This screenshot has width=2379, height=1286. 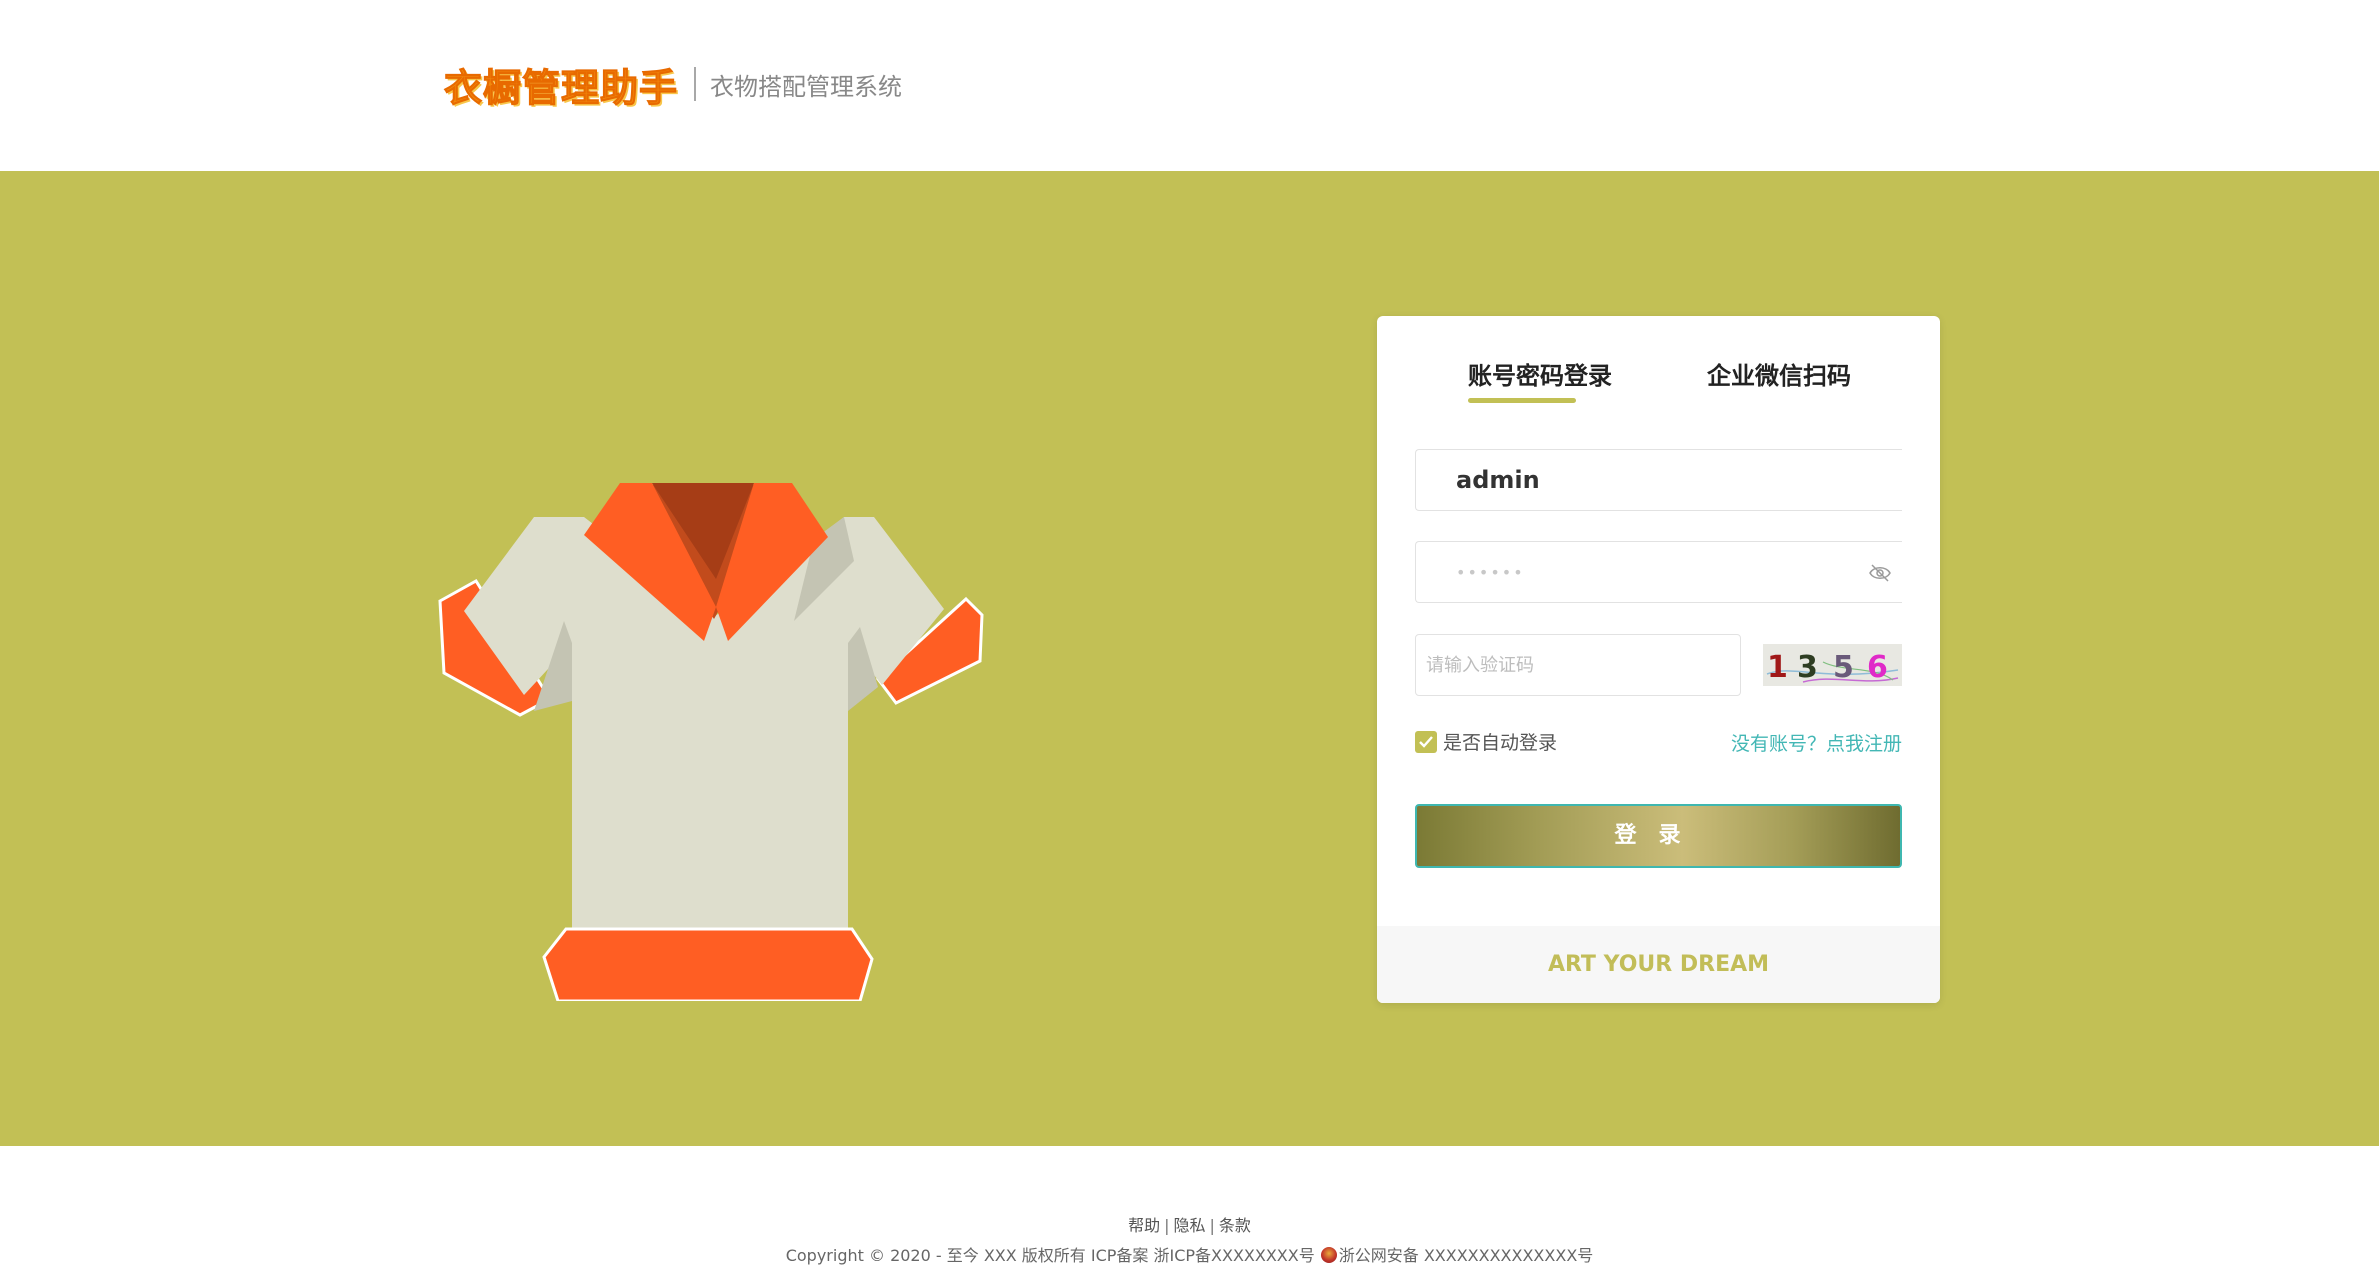 I want to click on remember-me-checkbox, so click(x=1426, y=741).